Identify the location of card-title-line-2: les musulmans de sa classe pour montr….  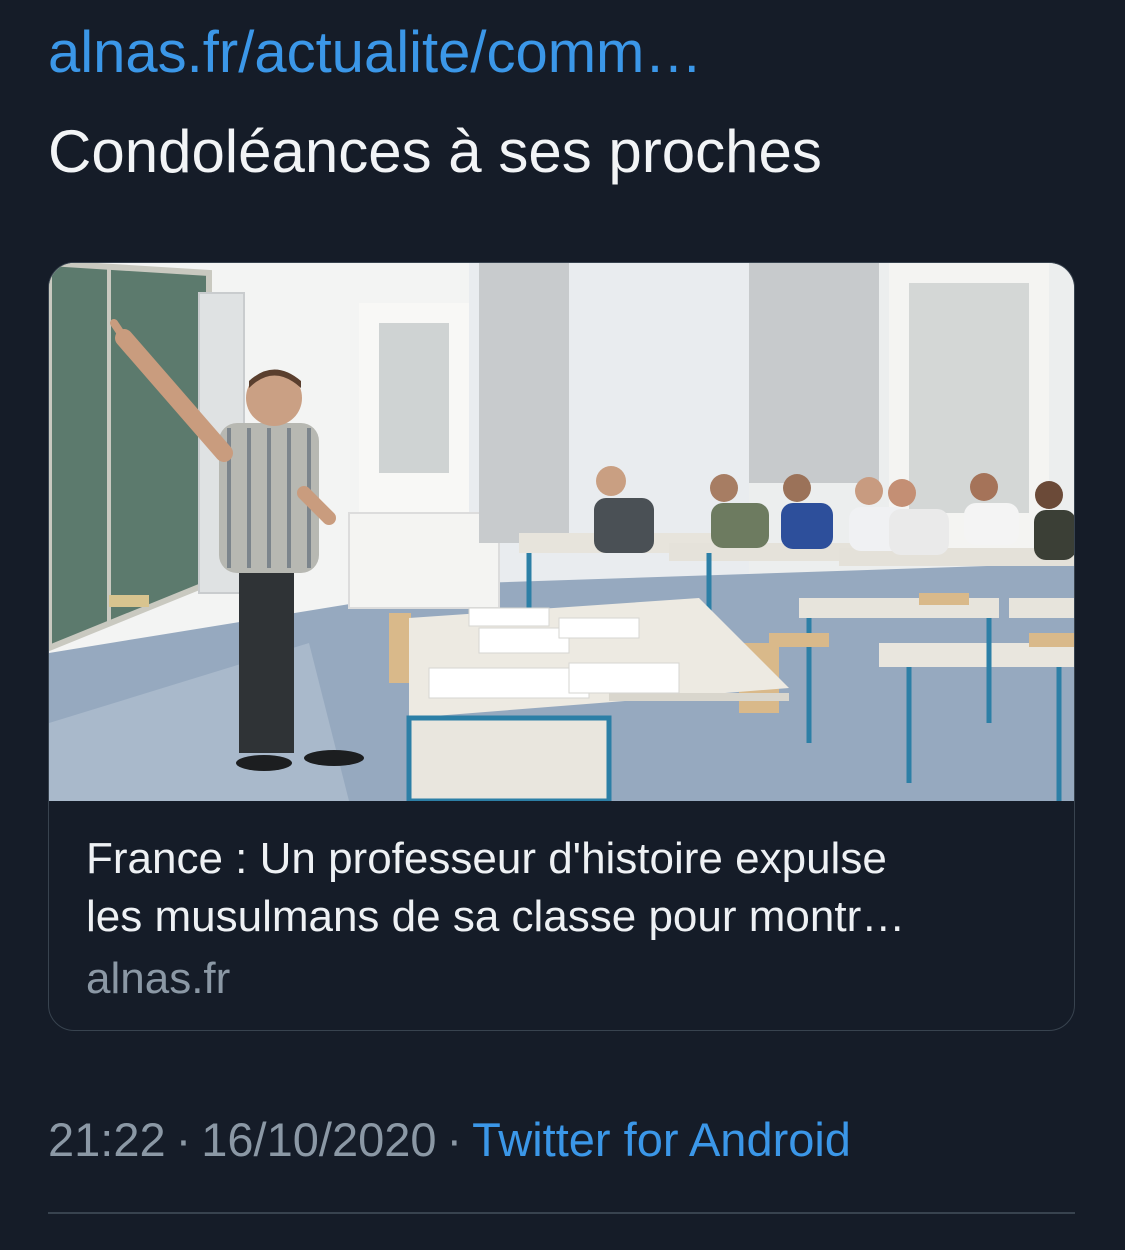
(496, 916).